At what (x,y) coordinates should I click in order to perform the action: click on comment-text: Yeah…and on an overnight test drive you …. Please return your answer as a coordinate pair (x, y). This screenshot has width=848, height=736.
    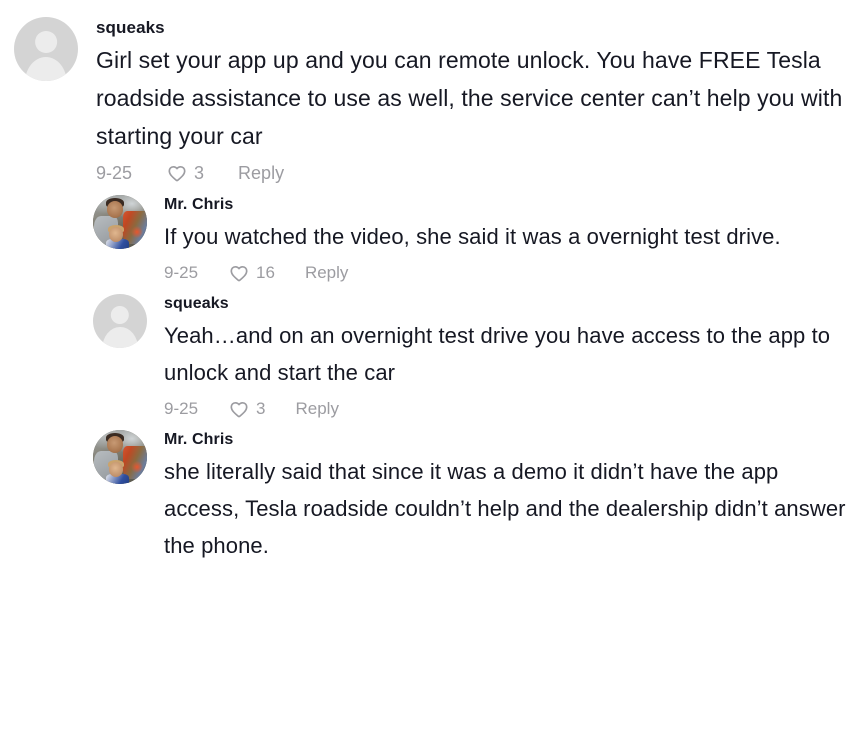
    Looking at the image, I should click on (500, 354).